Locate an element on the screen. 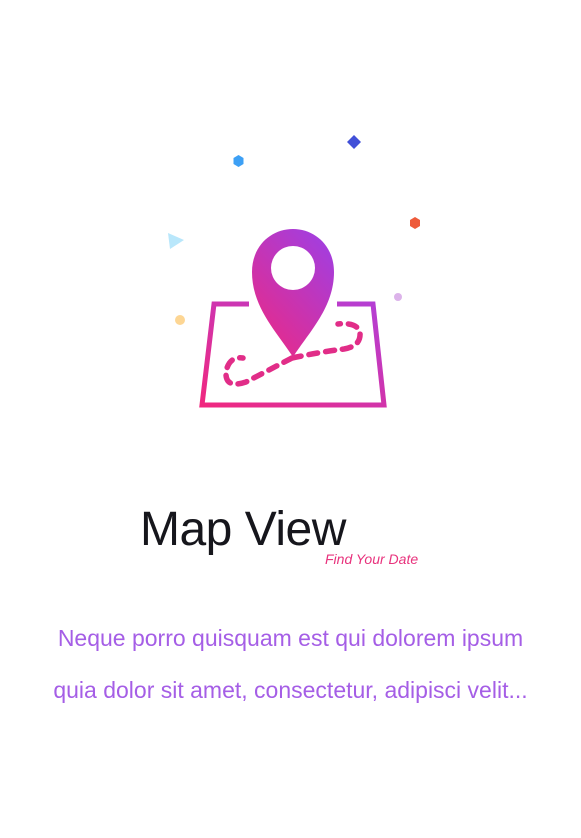 Image resolution: width=581 pixels, height=838 pixels. confetti-indigo-diamond is located at coordinates (354, 142).